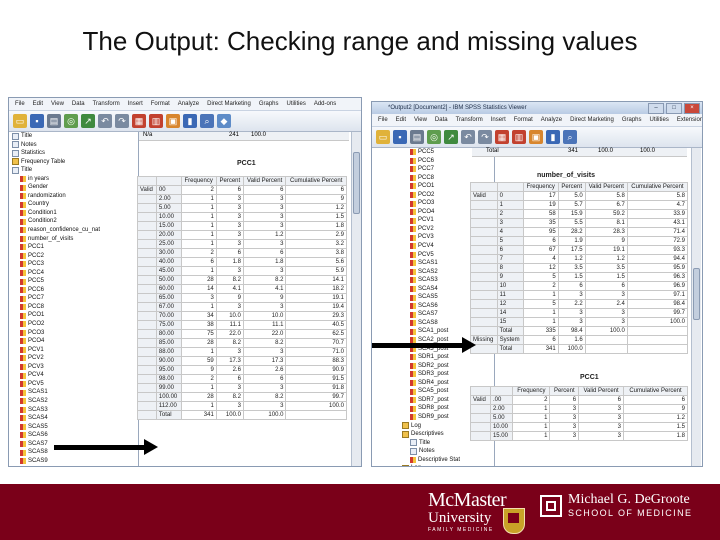 The height and width of the screenshot is (540, 720). I want to click on tree-node: SCAS3, so click(75, 410).